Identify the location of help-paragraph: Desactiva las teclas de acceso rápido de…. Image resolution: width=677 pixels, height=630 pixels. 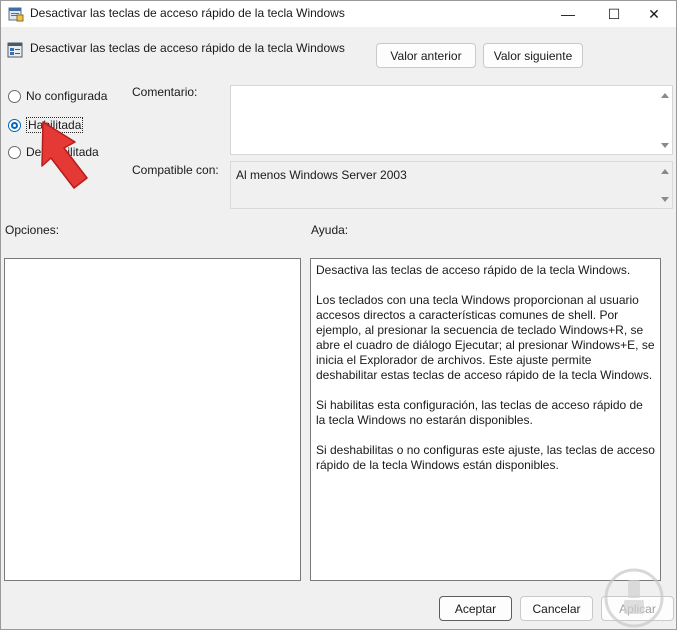
(473, 270).